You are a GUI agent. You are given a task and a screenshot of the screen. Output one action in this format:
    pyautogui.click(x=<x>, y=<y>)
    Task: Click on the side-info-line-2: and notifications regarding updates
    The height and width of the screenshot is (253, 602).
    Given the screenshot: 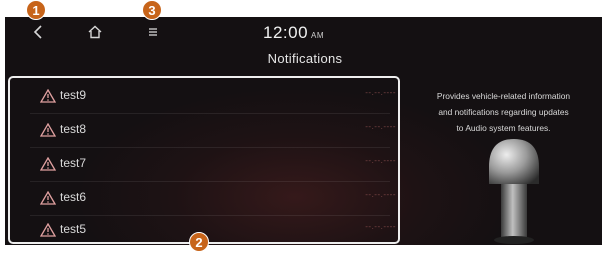 What is the action you would take?
    pyautogui.click(x=503, y=112)
    